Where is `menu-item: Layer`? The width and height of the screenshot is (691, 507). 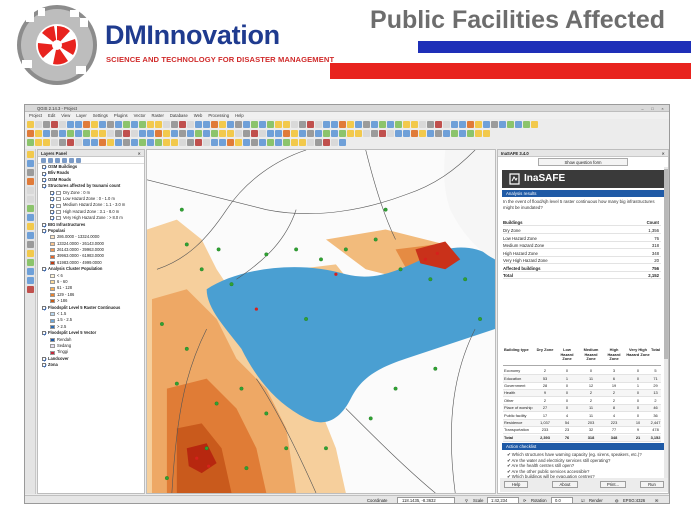
menu-item: Layer is located at coordinates (81, 115).